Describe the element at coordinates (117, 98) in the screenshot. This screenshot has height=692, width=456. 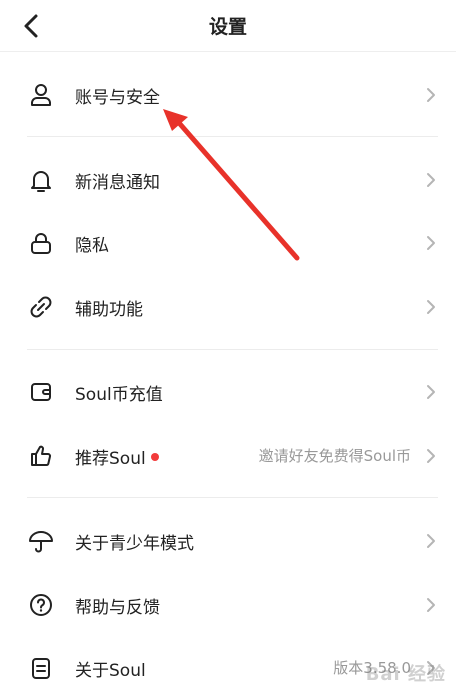
I see `settings-item-label: 账号与安全` at that location.